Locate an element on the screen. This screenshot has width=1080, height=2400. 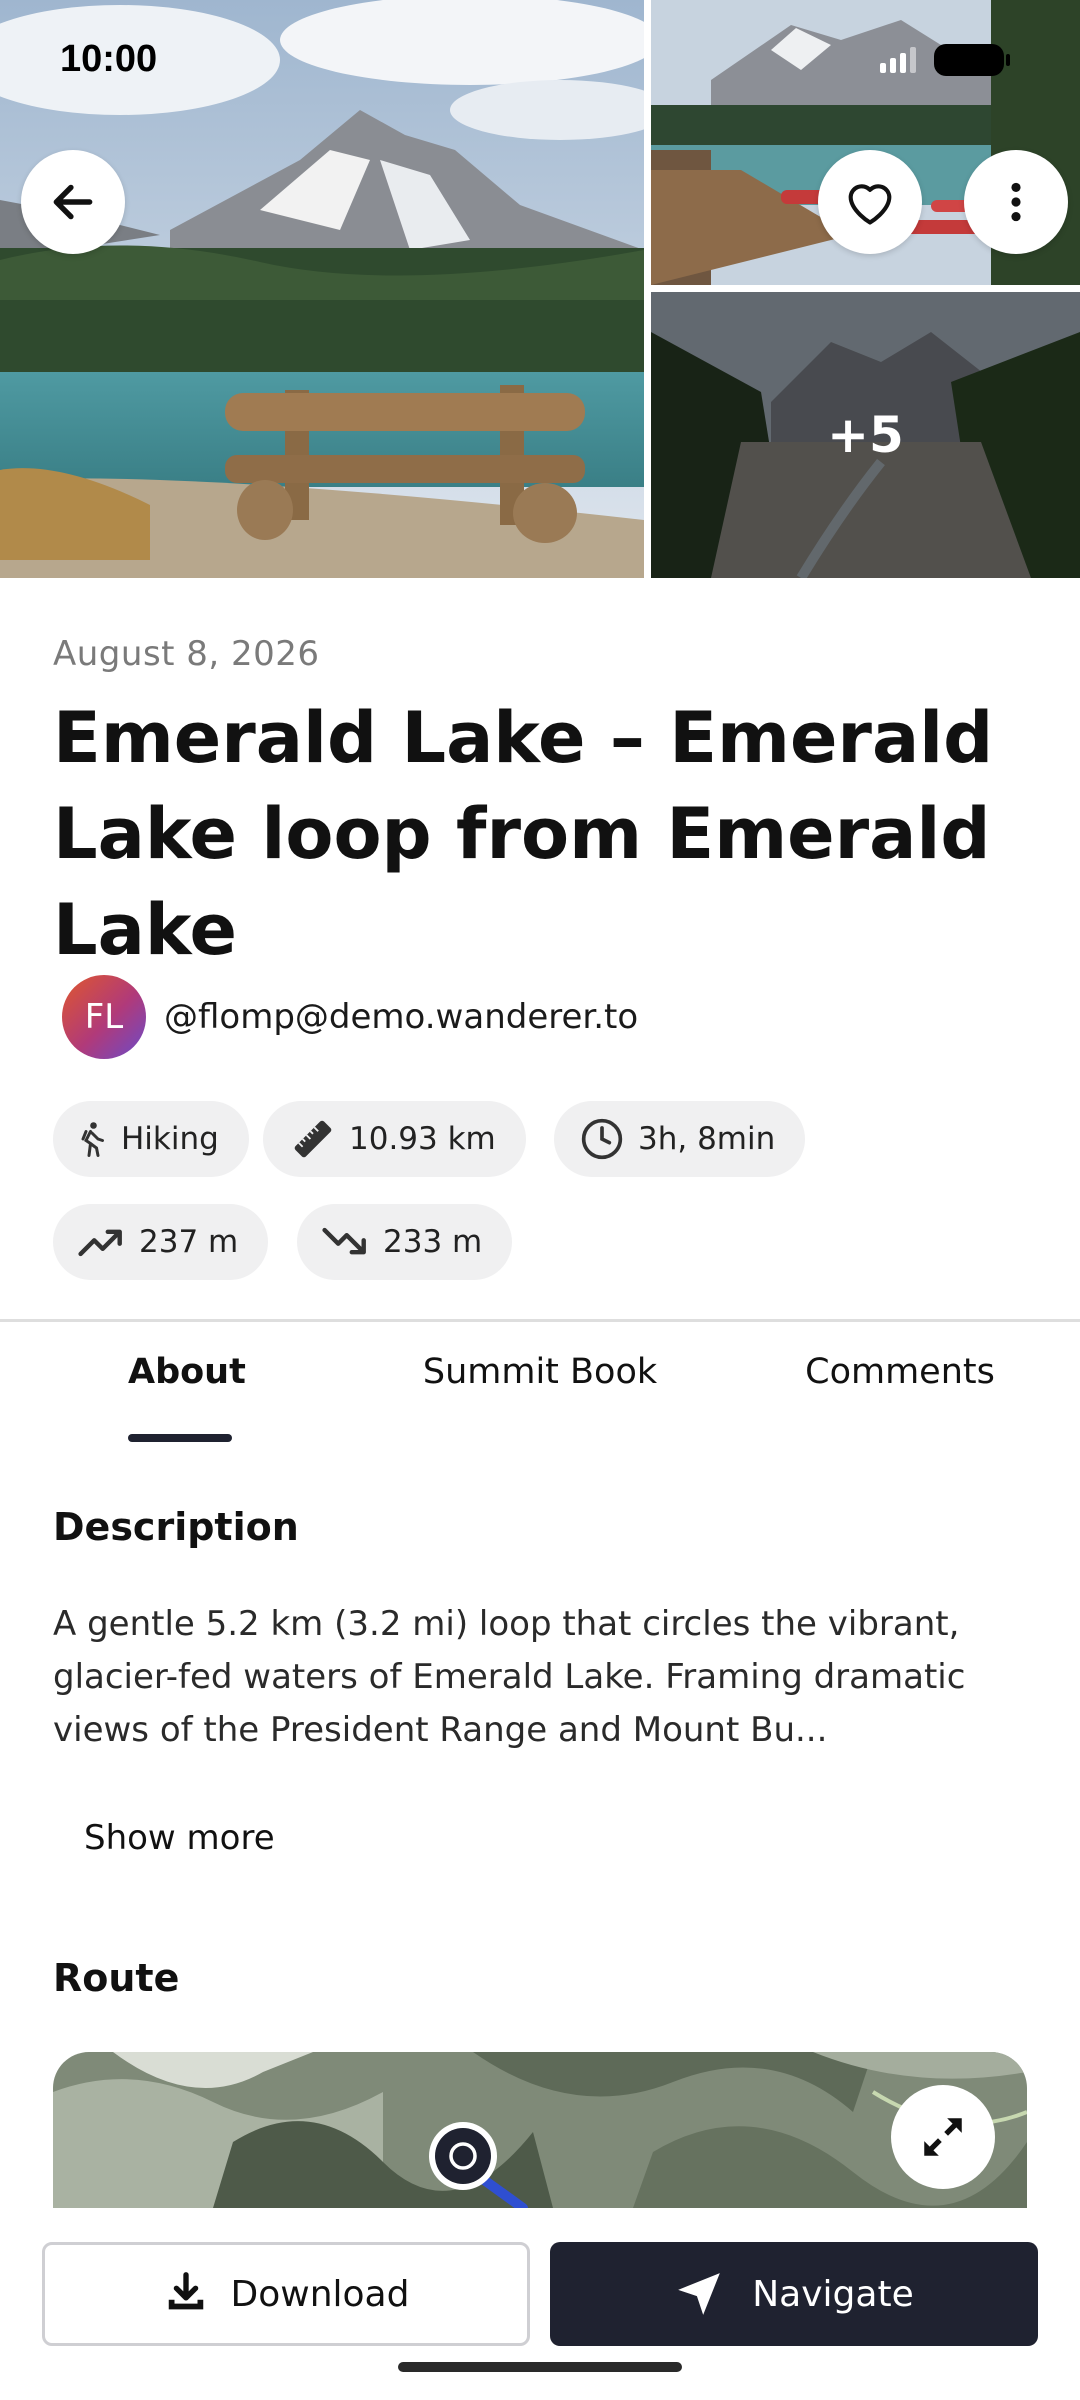
elevation-gain-chip: 237 m is located at coordinates (161, 1242).